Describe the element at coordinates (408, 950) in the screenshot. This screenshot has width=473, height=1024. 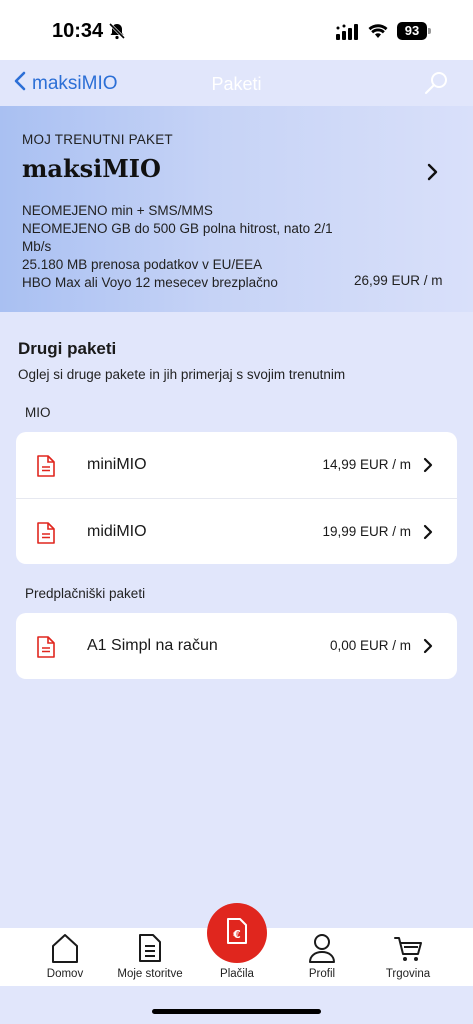
I see `cart-icon` at that location.